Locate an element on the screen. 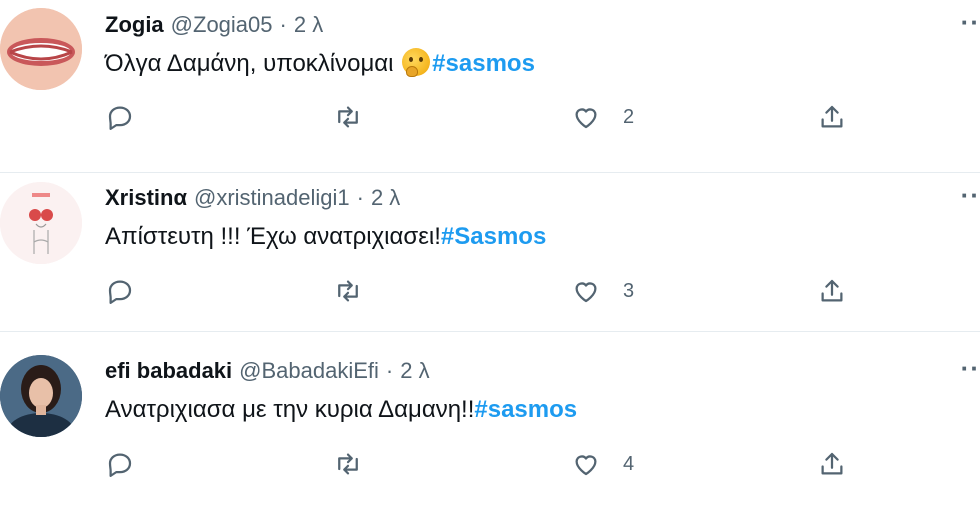 Image resolution: width=980 pixels, height=505 pixels. tweet-text-content: Απίστευτη !!! Έχω ανατριχιασει! is located at coordinates (273, 236).